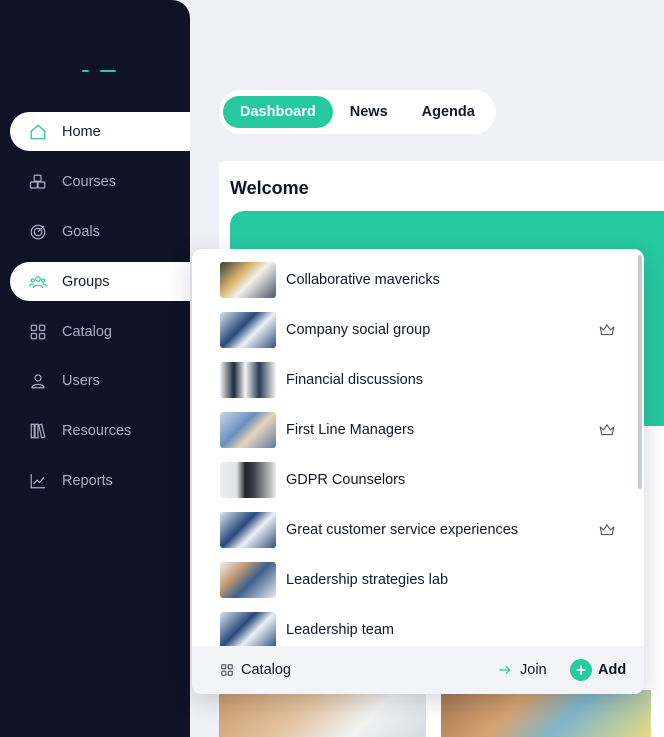  What do you see at coordinates (81, 231) in the screenshot?
I see `sidebar-item-label: Goals` at bounding box center [81, 231].